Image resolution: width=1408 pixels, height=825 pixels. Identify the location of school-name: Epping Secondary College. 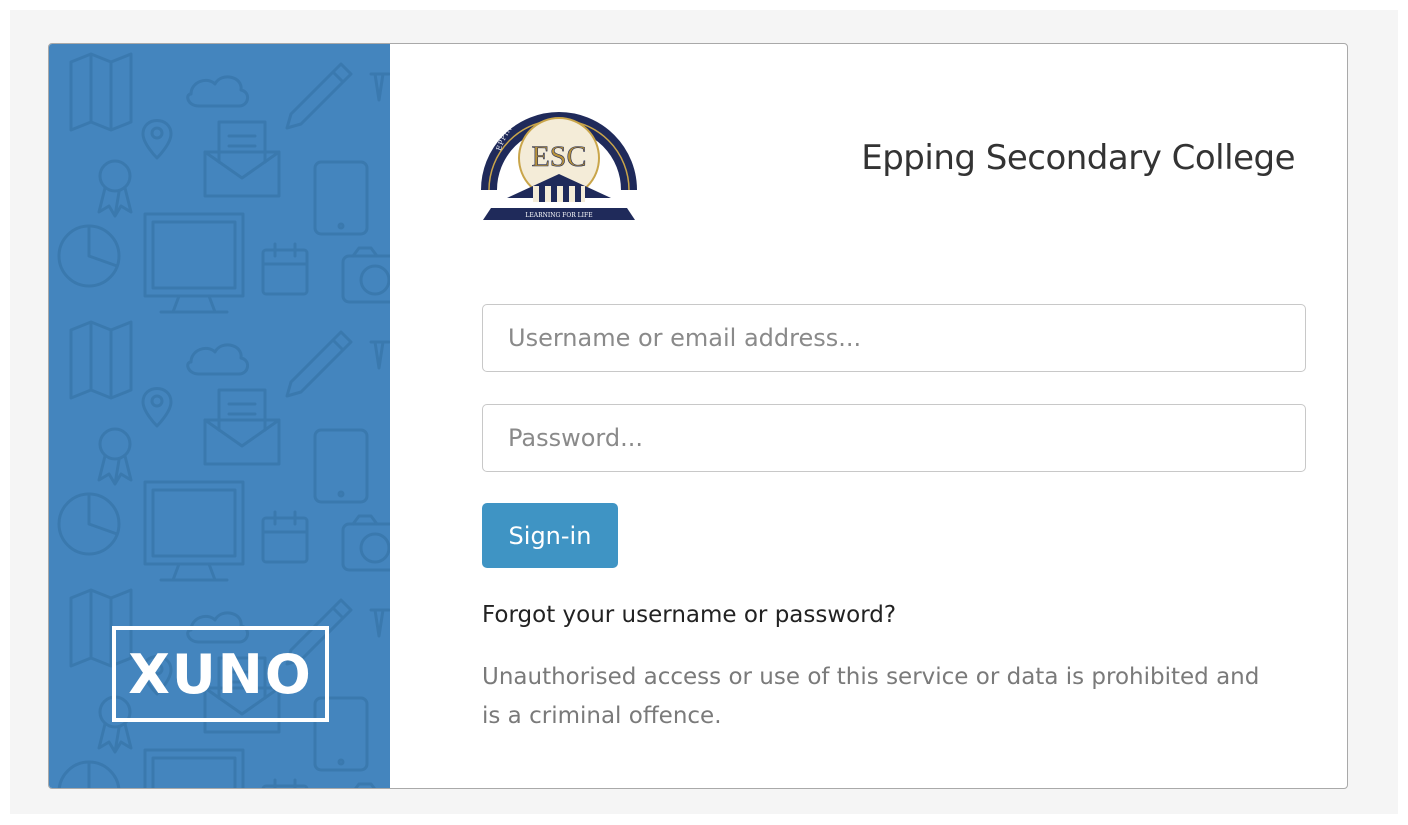
(1078, 158).